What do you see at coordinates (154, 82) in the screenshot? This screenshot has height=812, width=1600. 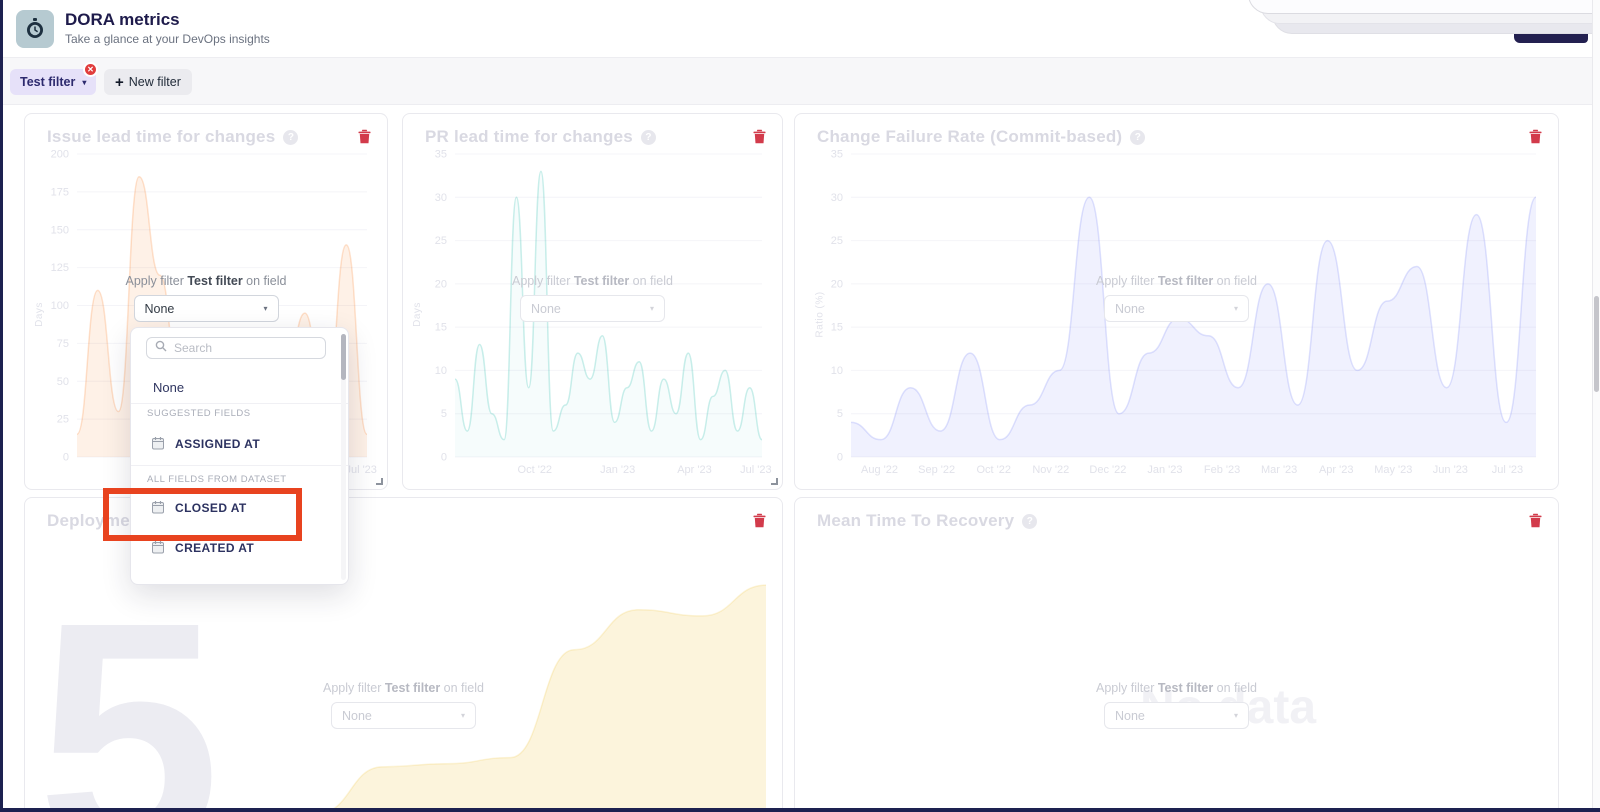 I see `new-filter-label: New filter` at bounding box center [154, 82].